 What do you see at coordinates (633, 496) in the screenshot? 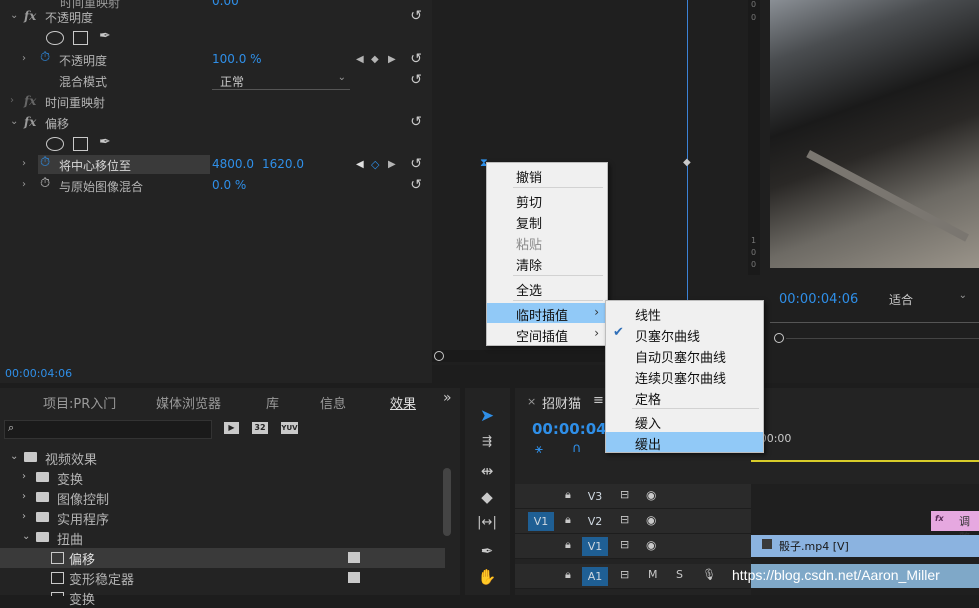
I see `track-v3: 🔒︎ V3 ⊟ ◉` at bounding box center [633, 496].